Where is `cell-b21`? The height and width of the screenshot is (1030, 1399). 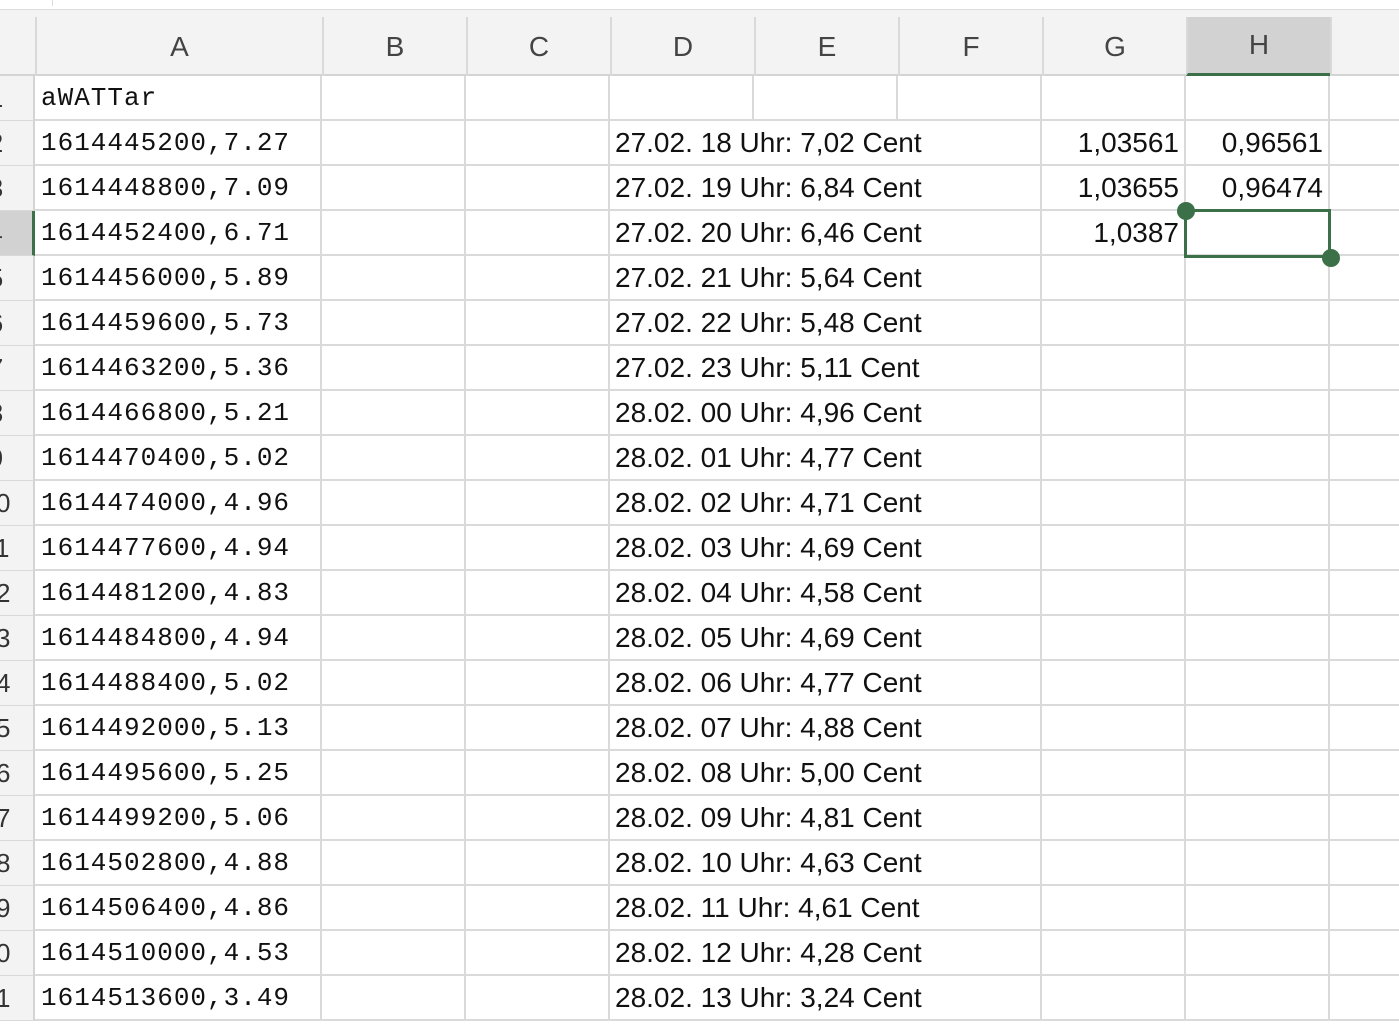
cell-b21 is located at coordinates (394, 998).